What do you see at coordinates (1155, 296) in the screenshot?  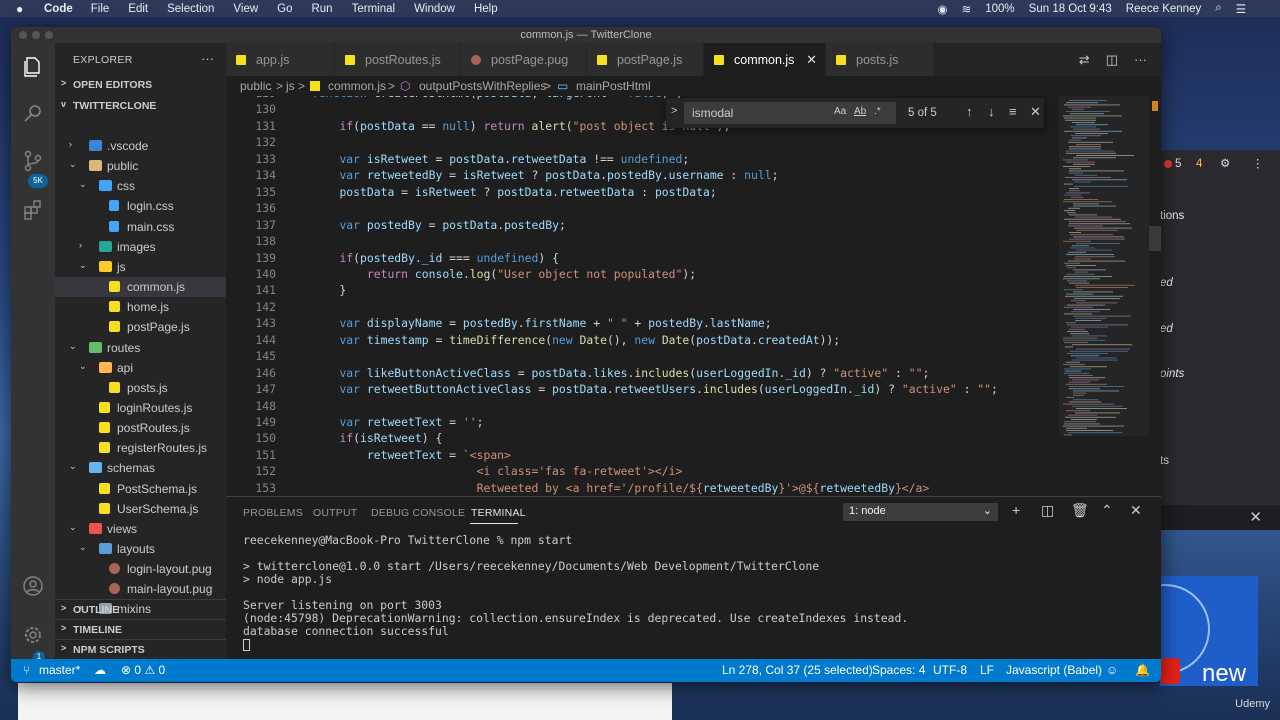 I see `editor-scrollbar` at bounding box center [1155, 296].